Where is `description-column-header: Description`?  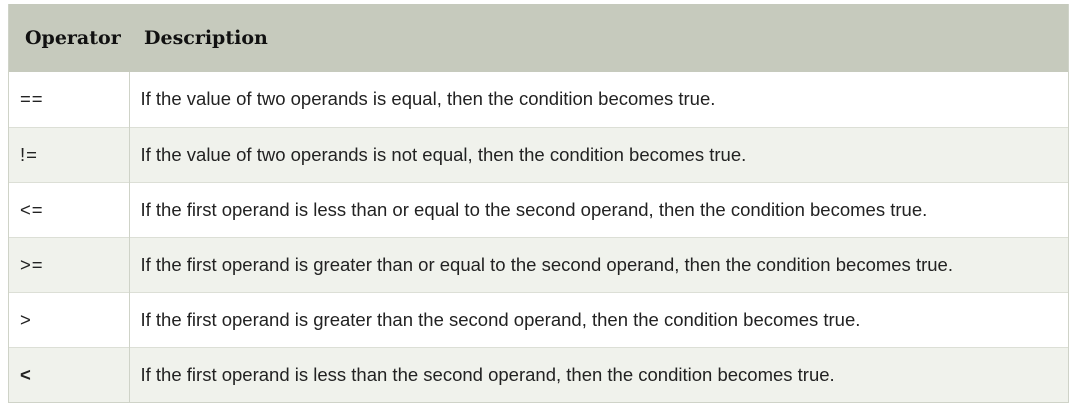 description-column-header: Description is located at coordinates (206, 38).